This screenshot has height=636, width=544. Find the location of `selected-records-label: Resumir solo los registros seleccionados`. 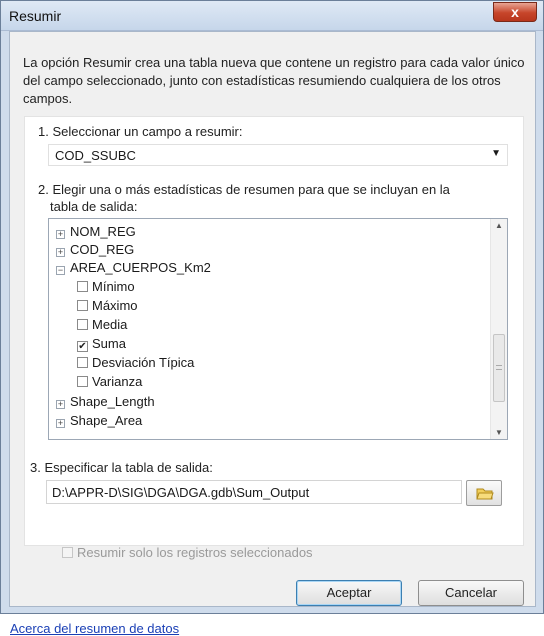

selected-records-label: Resumir solo los registros seleccionados is located at coordinates (195, 552).